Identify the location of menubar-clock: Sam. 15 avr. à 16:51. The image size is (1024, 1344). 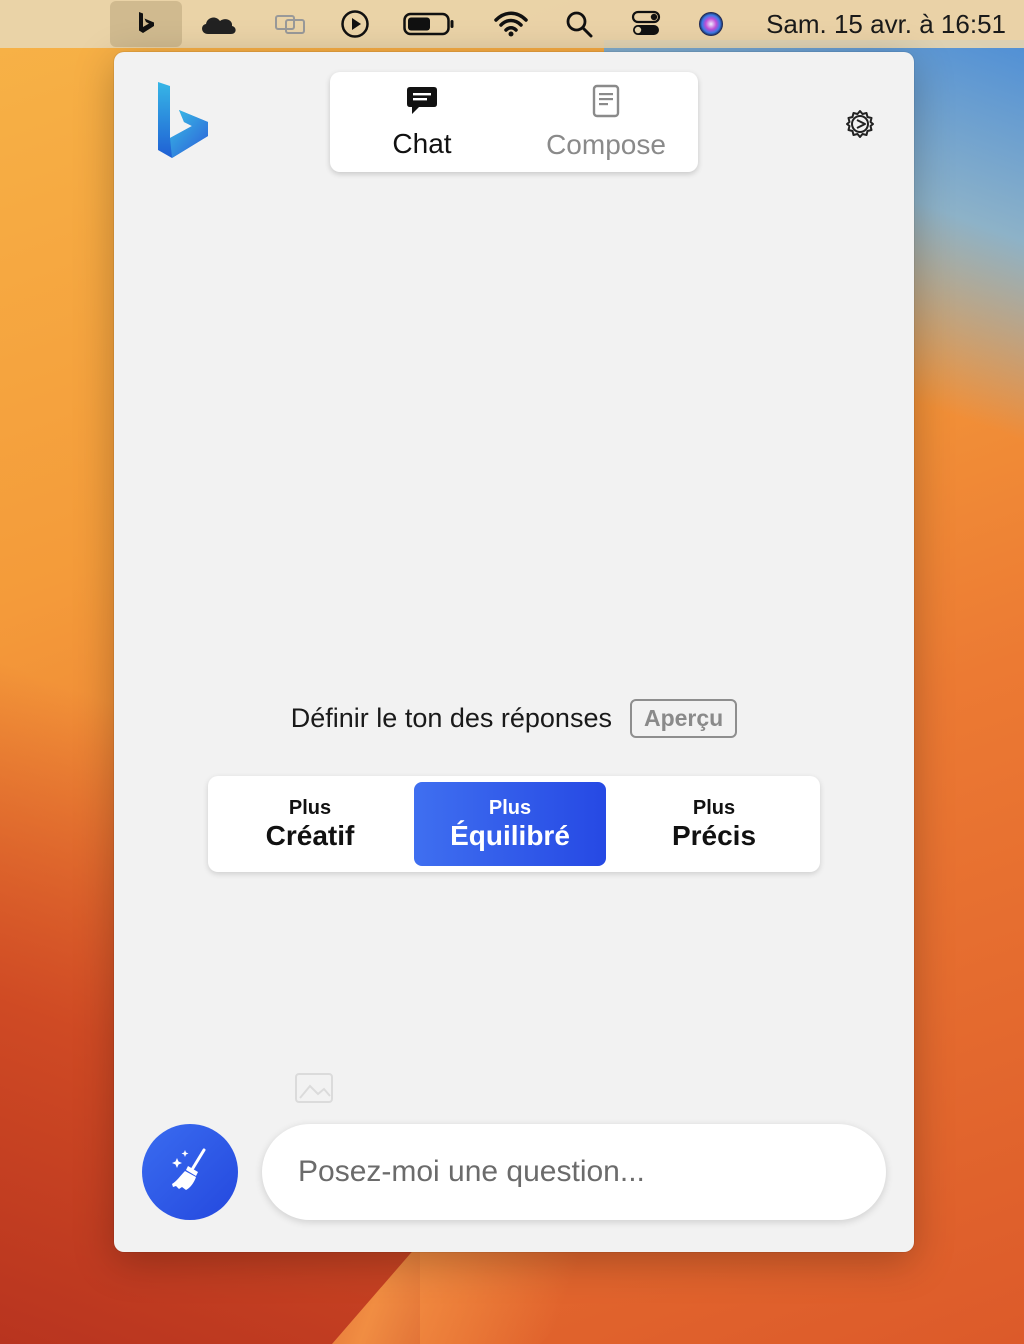
(886, 24).